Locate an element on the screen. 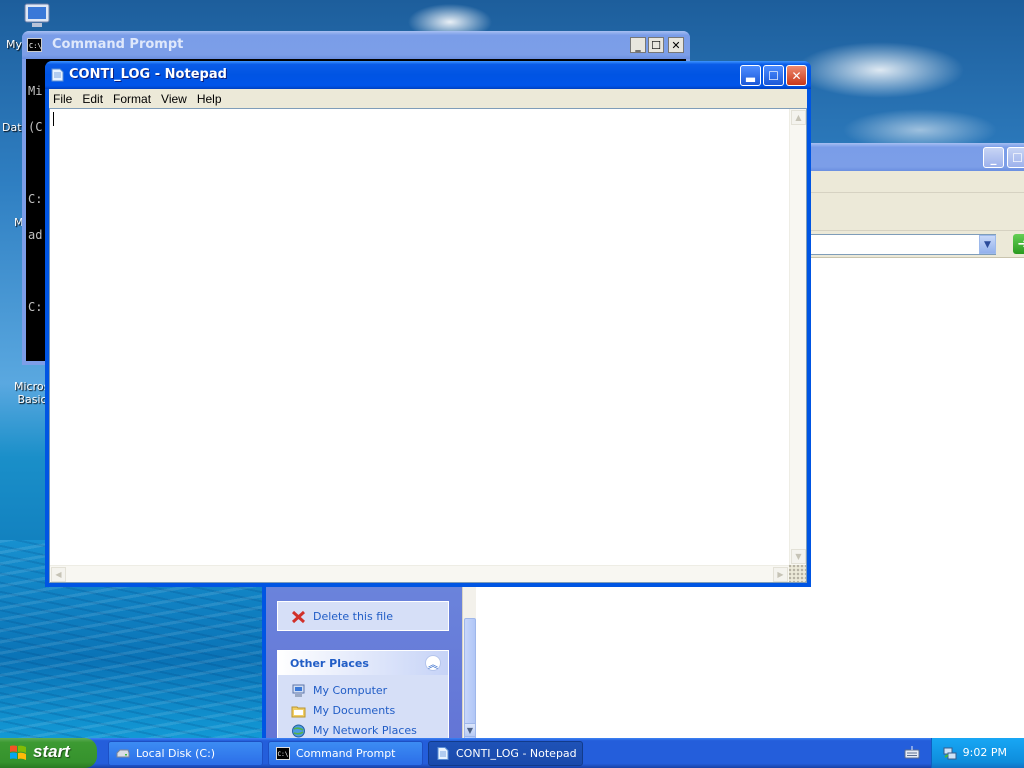  horizontal-scrollbar: ◀ ▶ is located at coordinates (419, 573).